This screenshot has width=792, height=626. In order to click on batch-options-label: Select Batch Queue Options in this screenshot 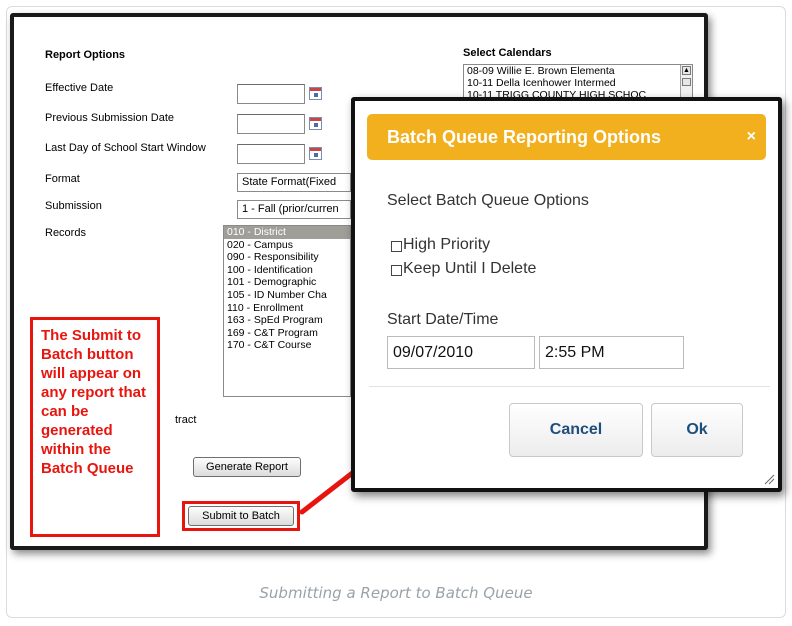, I will do `click(488, 200)`.